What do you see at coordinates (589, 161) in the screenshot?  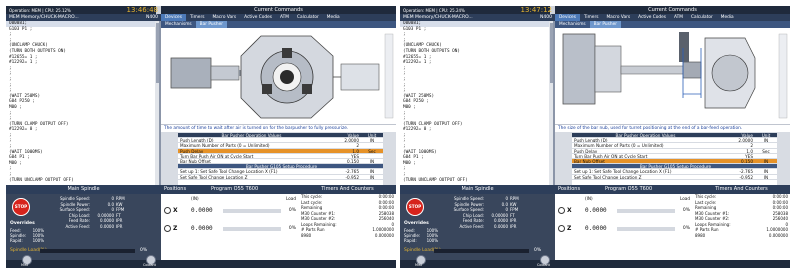 I see `row-name: Bar Nub Offset` at bounding box center [589, 161].